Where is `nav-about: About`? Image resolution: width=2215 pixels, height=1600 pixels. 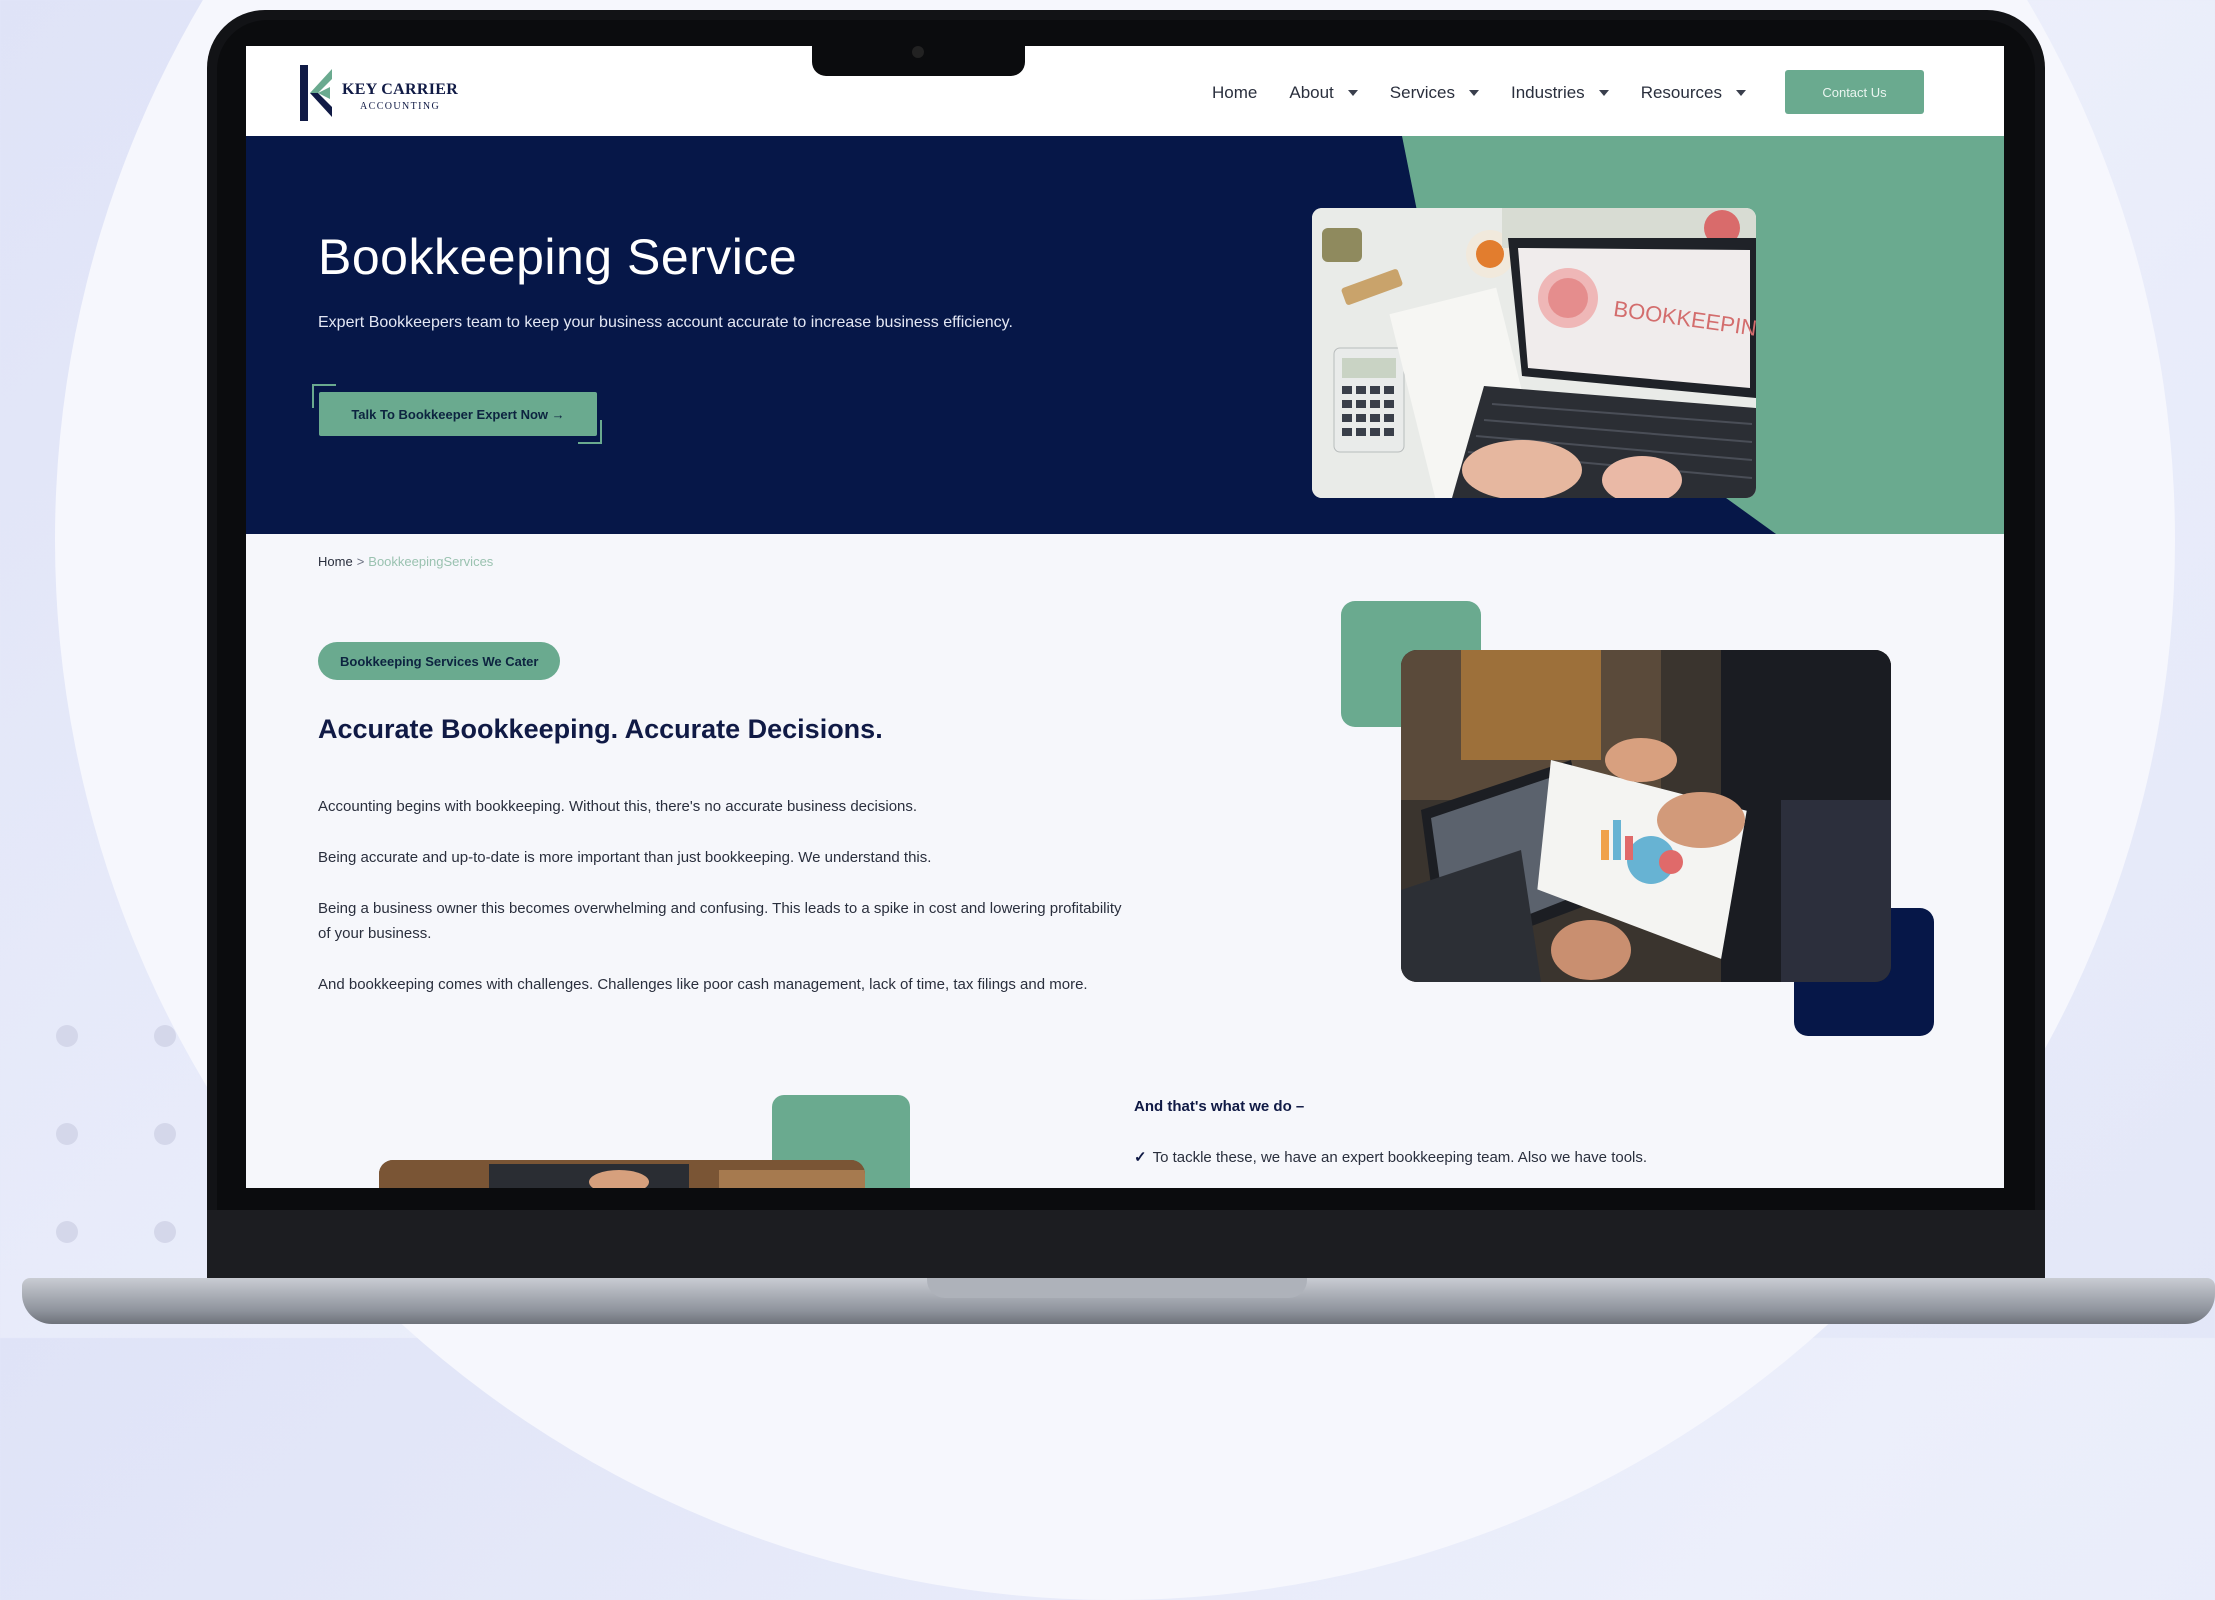
nav-about: About is located at coordinates (1323, 93).